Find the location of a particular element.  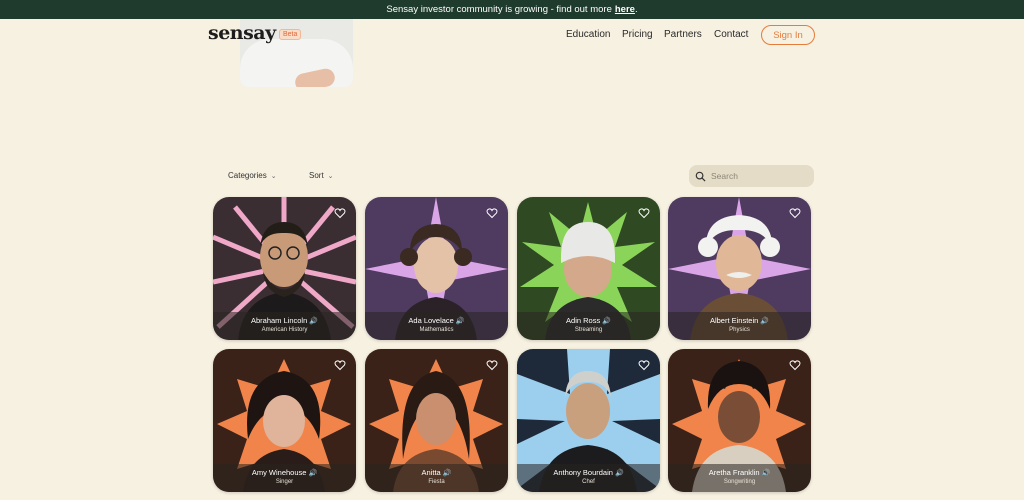

card-info: Aretha Franklin 🔊 Songwriting is located at coordinates (739, 478).